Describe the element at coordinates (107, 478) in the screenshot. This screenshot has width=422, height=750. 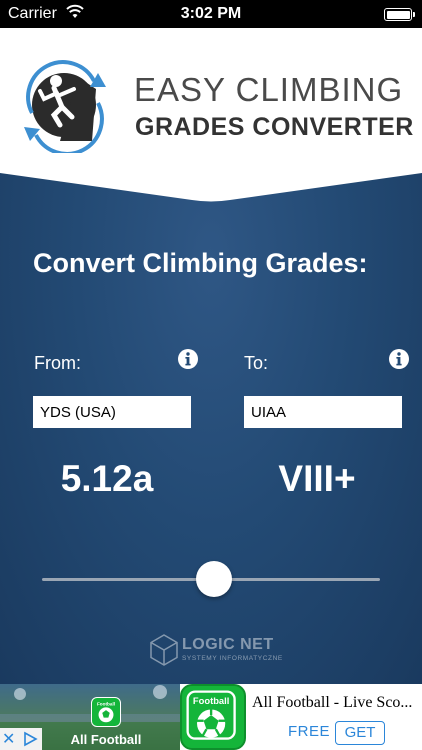
I see `from-grade-value: 5.12a` at that location.